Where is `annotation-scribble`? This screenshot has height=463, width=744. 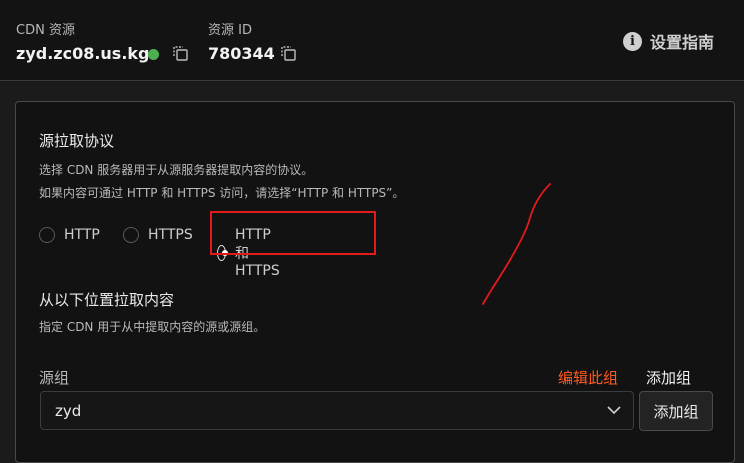
annotation-scribble is located at coordinates (516, 244).